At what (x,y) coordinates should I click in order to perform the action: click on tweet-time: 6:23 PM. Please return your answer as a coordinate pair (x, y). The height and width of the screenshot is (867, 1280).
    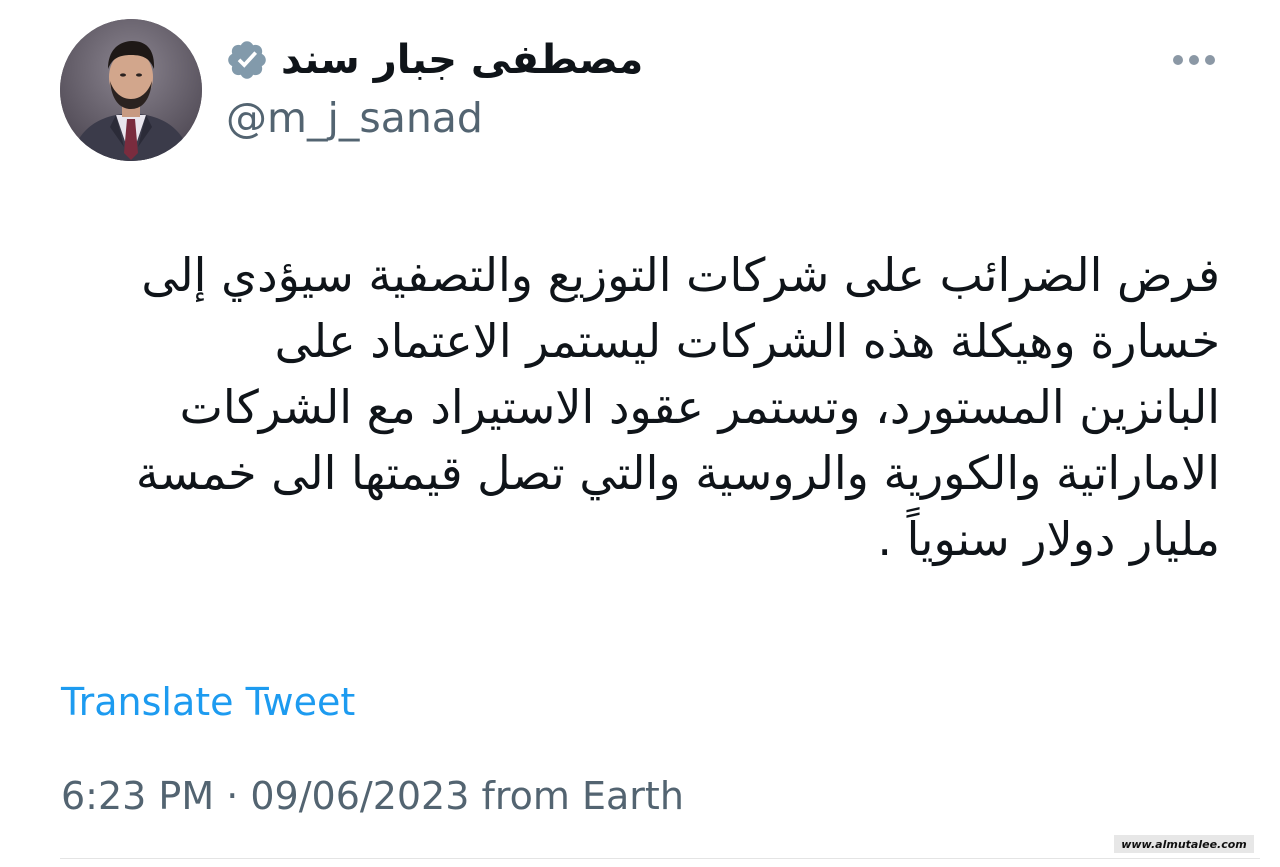
    Looking at the image, I should click on (137, 796).